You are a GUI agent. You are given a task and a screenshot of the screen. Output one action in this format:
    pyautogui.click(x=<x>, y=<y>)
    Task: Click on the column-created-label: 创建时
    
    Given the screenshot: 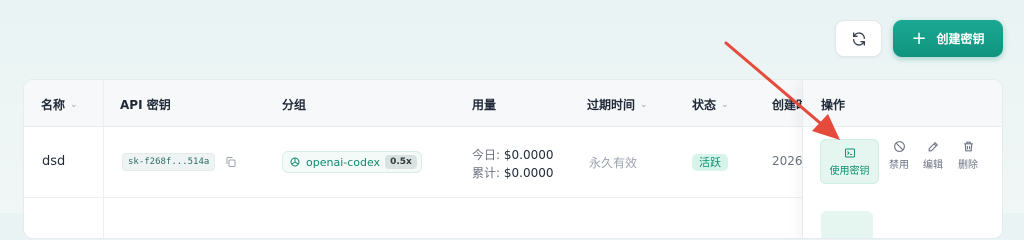 What is the action you would take?
    pyautogui.click(x=787, y=105)
    